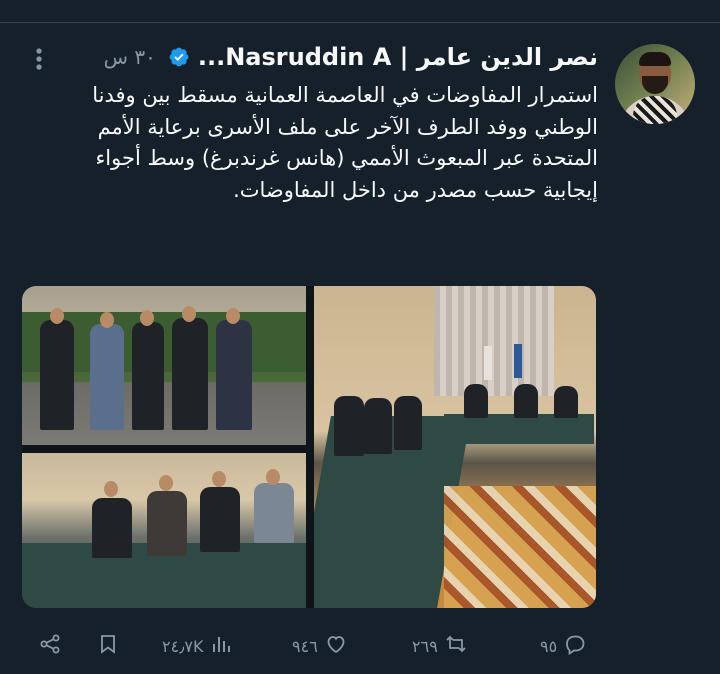 Image resolution: width=720 pixels, height=674 pixels. What do you see at coordinates (221, 646) in the screenshot?
I see `views-icon` at bounding box center [221, 646].